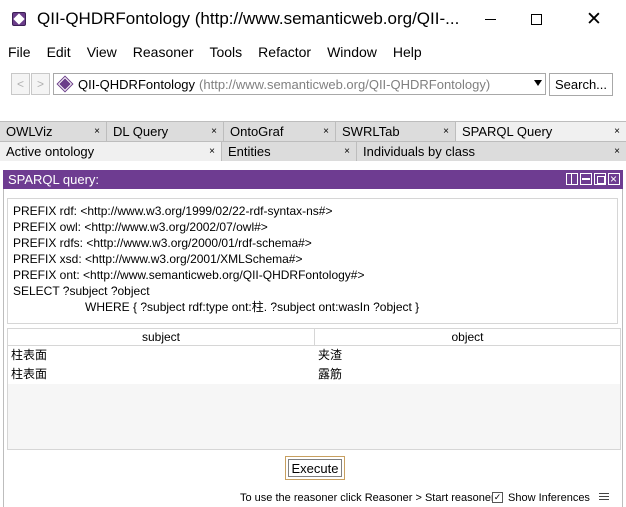 This screenshot has width=626, height=507. I want to click on tab-ontograf: OntoGraf ×, so click(280, 131).